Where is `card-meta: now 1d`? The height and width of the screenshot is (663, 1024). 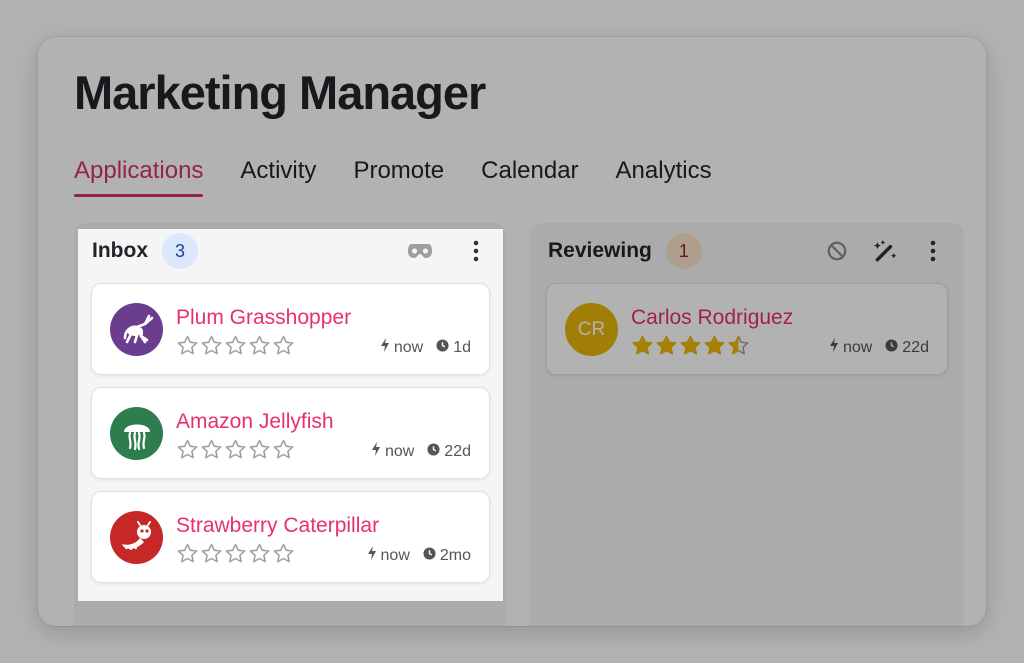
card-meta: now 1d is located at coordinates (425, 347).